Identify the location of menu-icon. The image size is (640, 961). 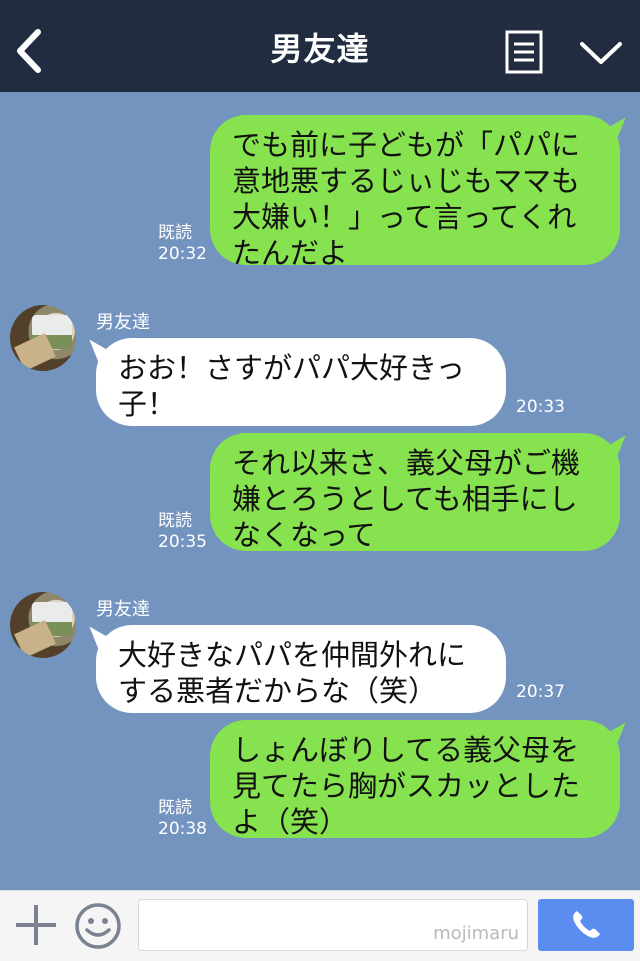
(524, 52).